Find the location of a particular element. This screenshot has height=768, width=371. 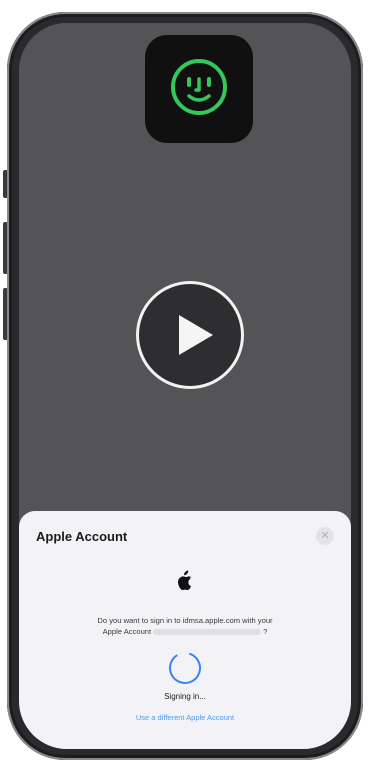

prompt-line-2: Apple Account? is located at coordinates (185, 631).